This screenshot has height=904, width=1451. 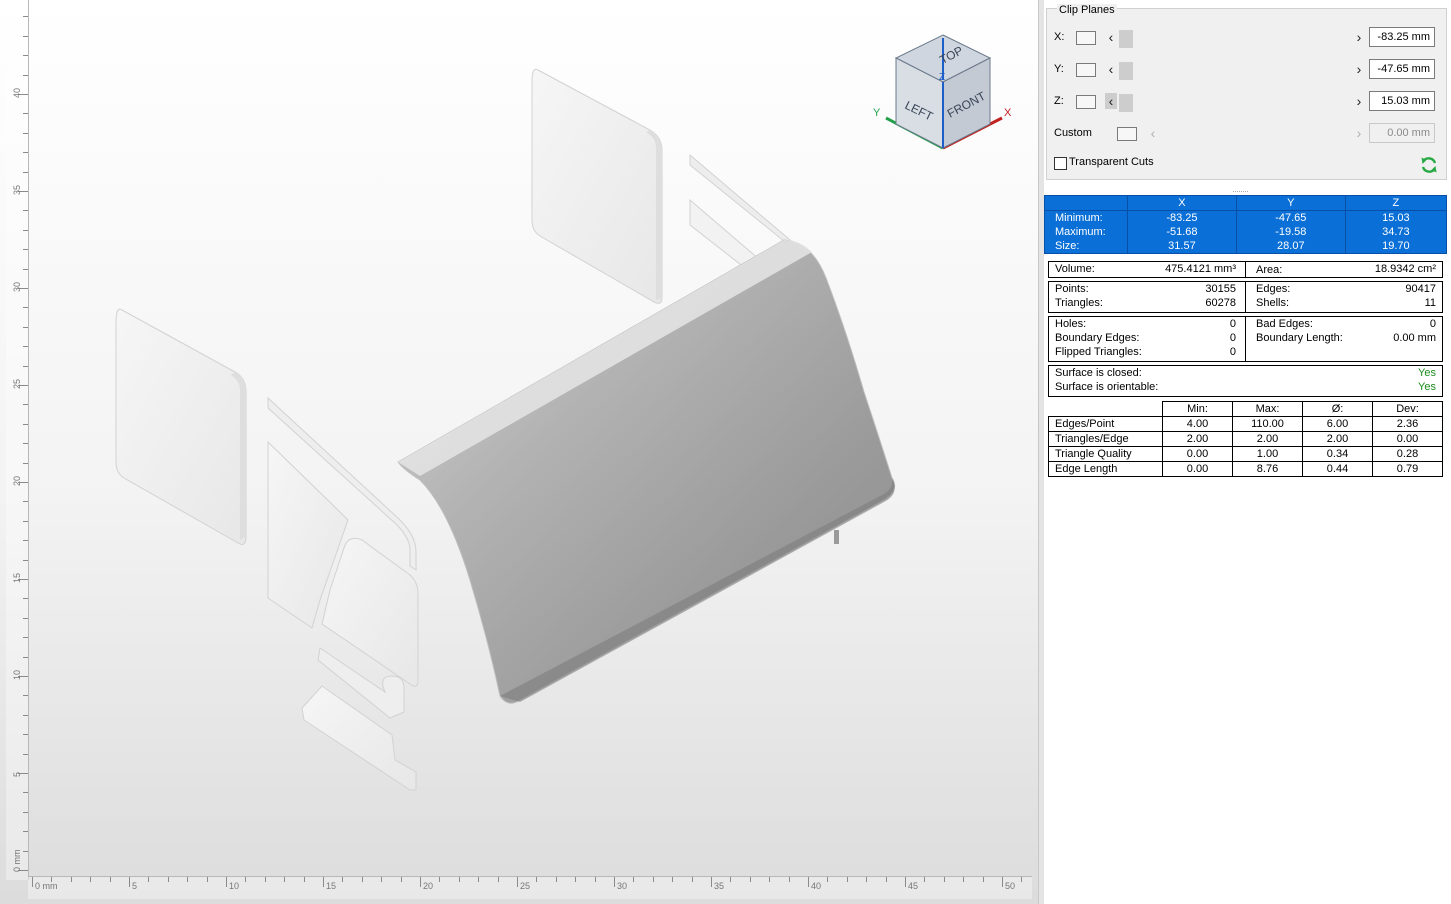 I want to click on volume-value: 475.4121 mm³, so click(x=1200, y=269).